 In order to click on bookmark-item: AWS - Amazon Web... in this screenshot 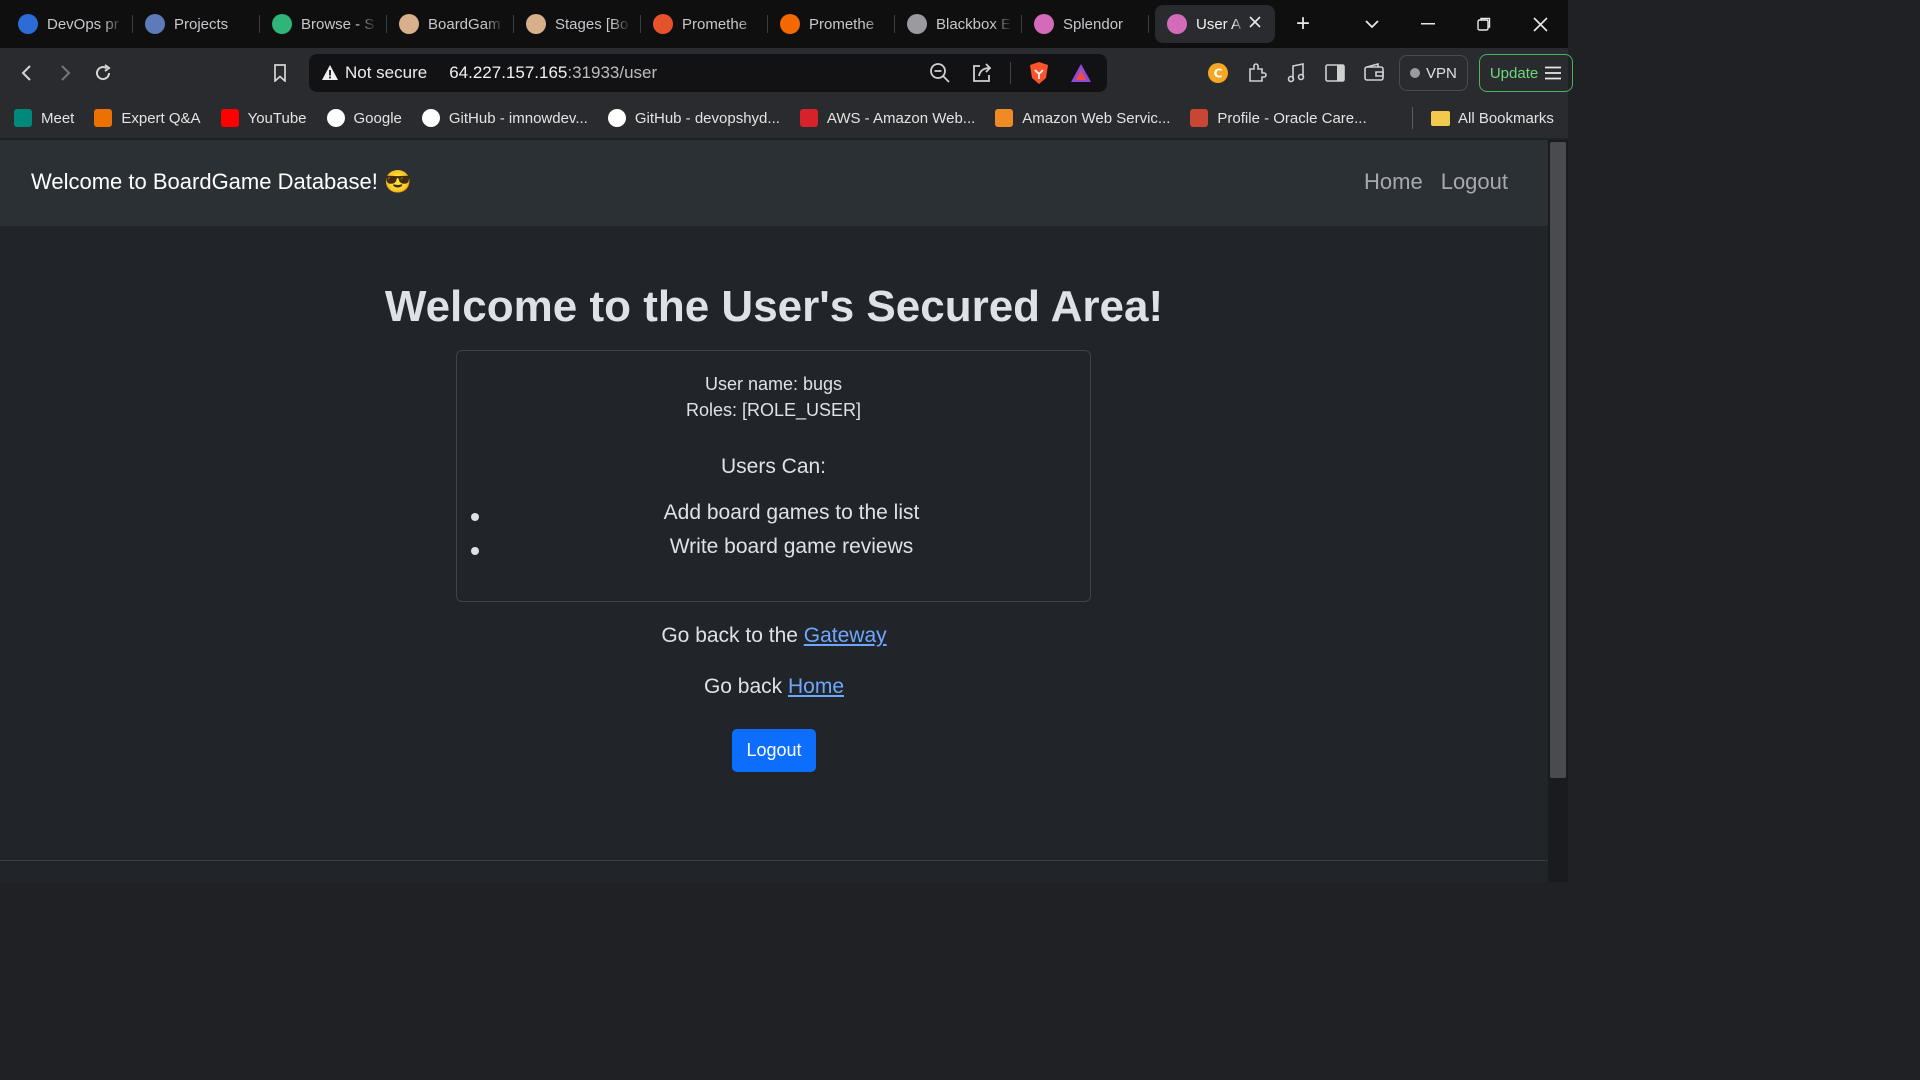, I will do `click(892, 118)`.